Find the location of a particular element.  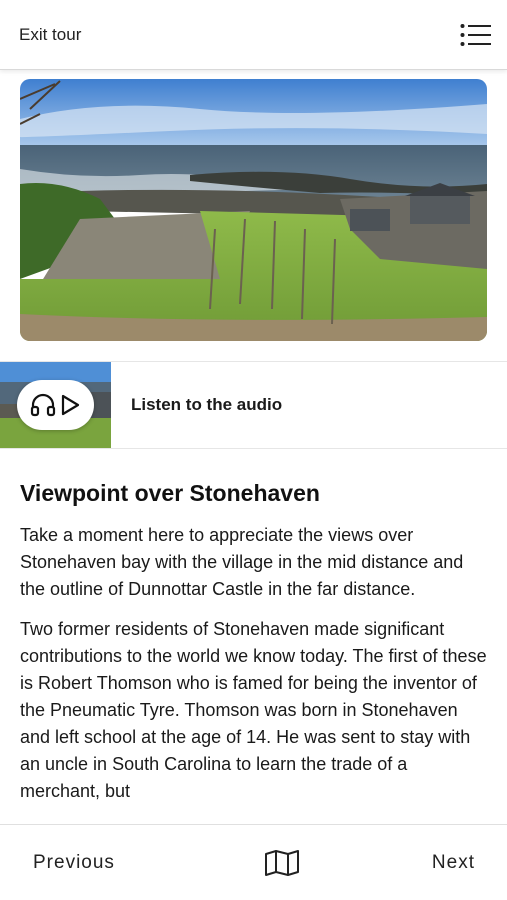

map-icon is located at coordinates (282, 862).